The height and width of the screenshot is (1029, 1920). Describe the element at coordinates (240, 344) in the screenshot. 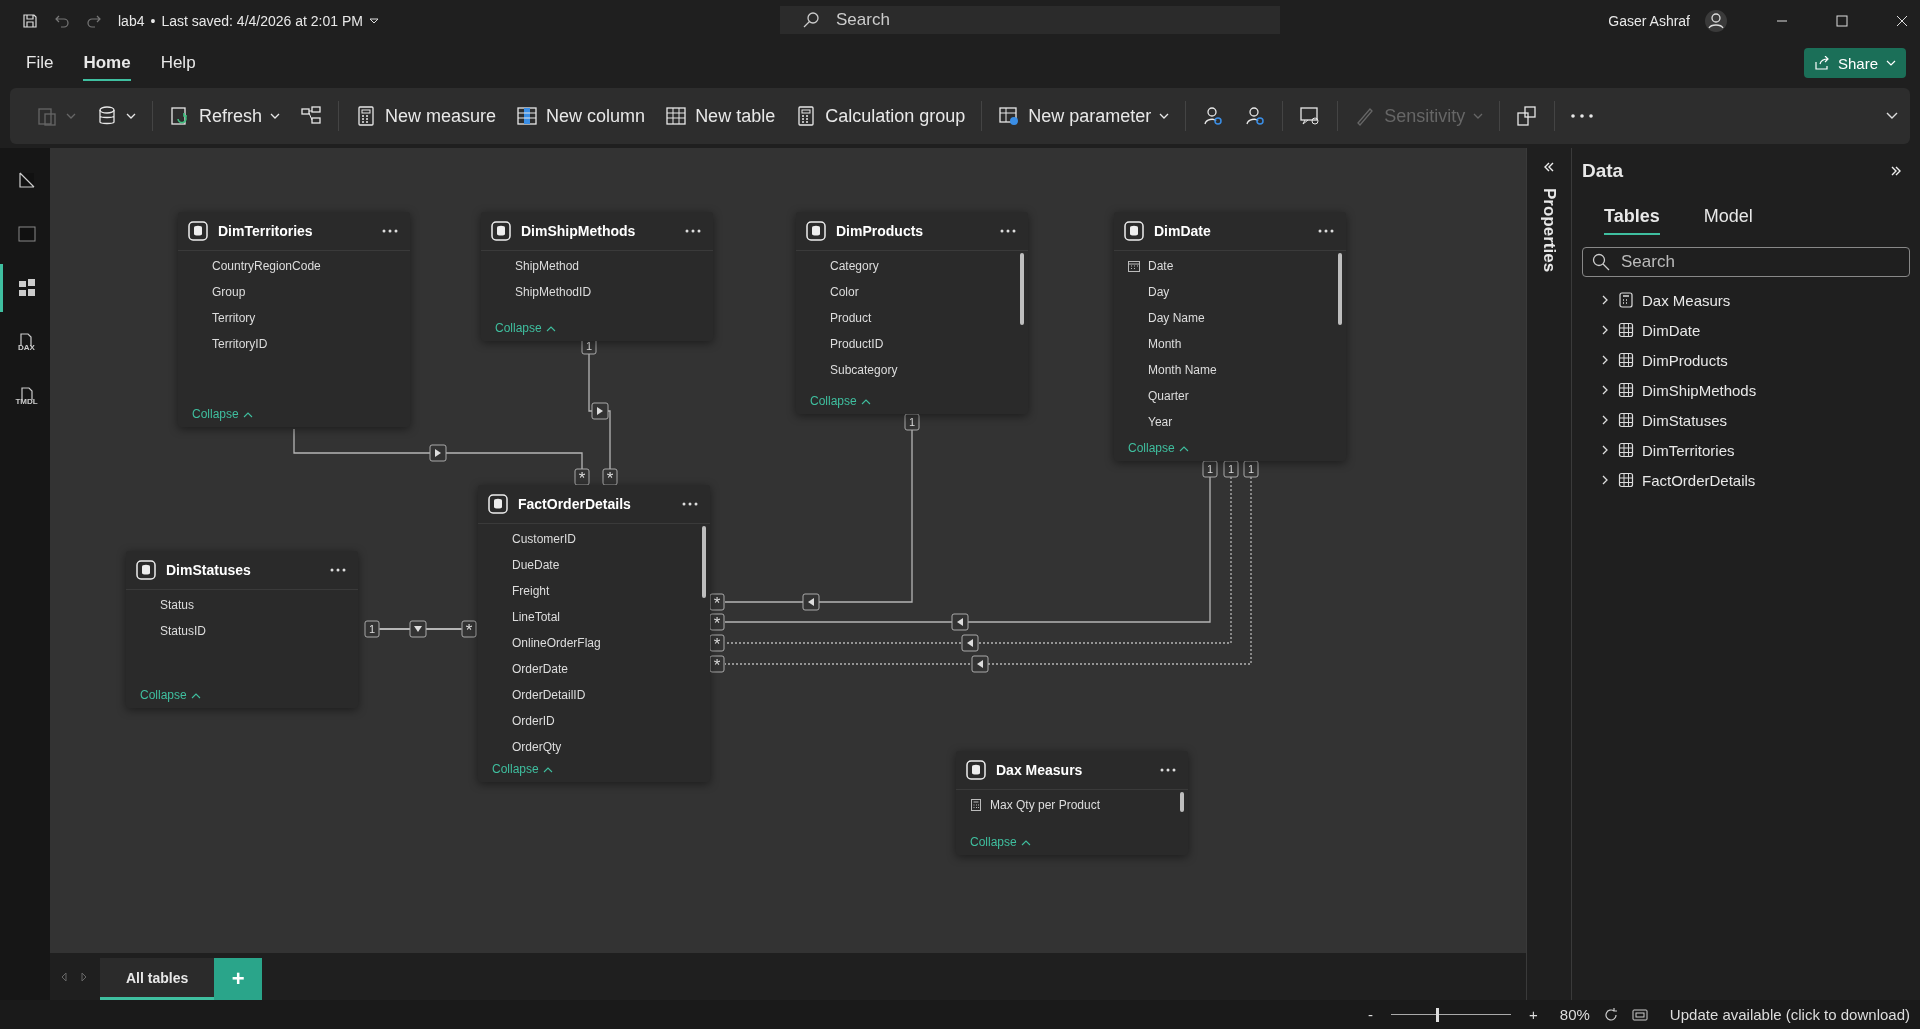

I see `field-name: TerritoryID` at that location.